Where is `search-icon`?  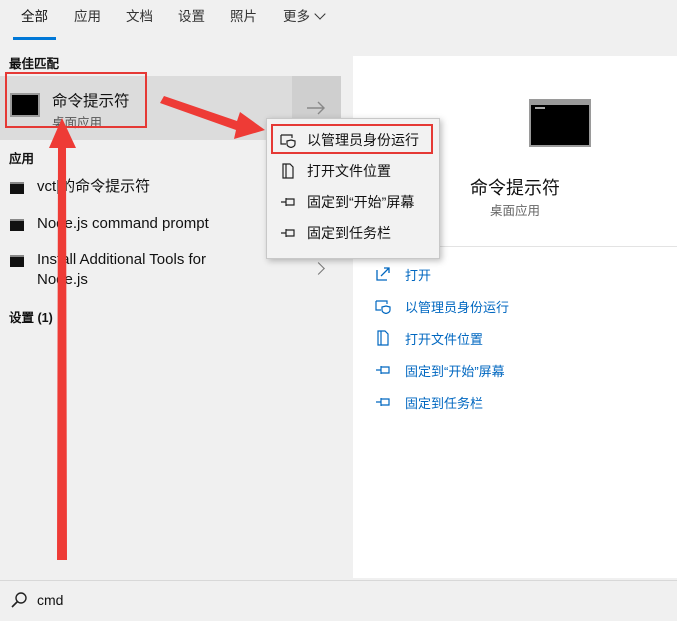 search-icon is located at coordinates (19, 600).